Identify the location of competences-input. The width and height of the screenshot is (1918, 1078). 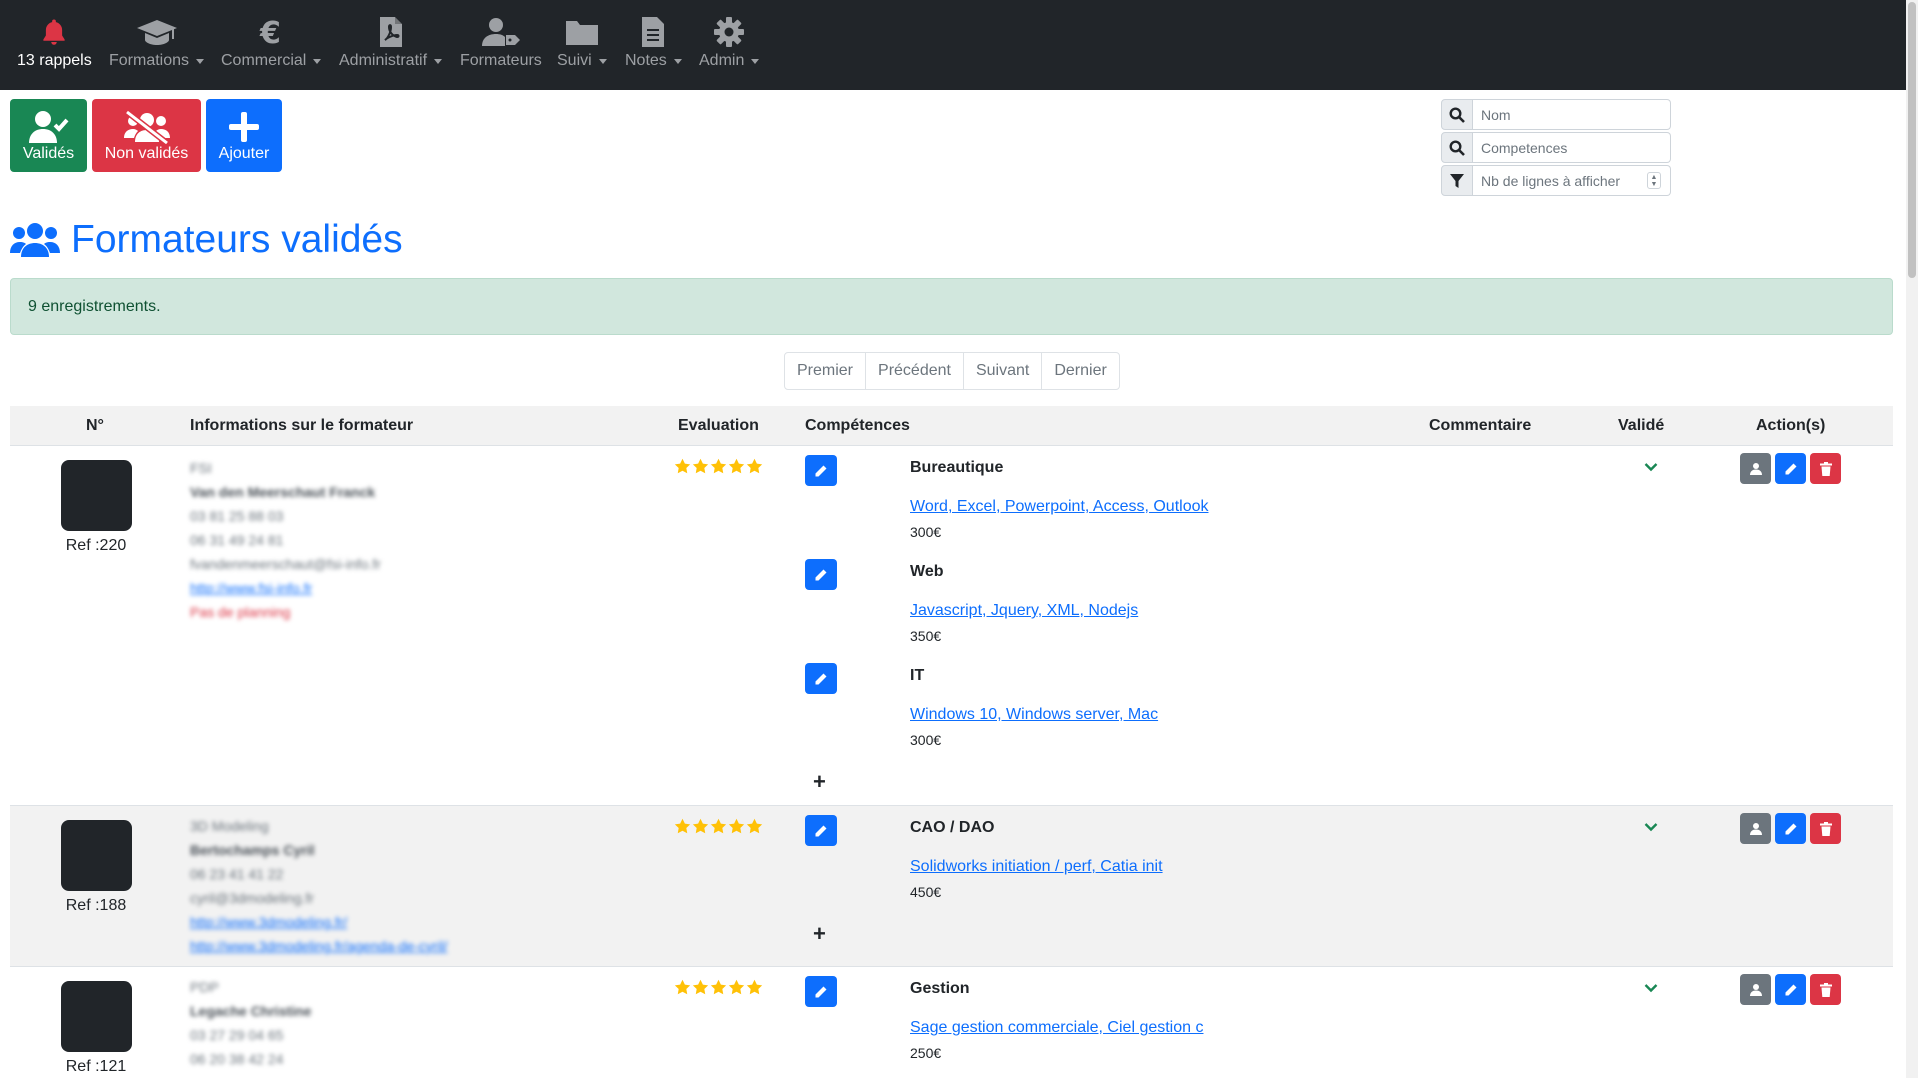
(1572, 147).